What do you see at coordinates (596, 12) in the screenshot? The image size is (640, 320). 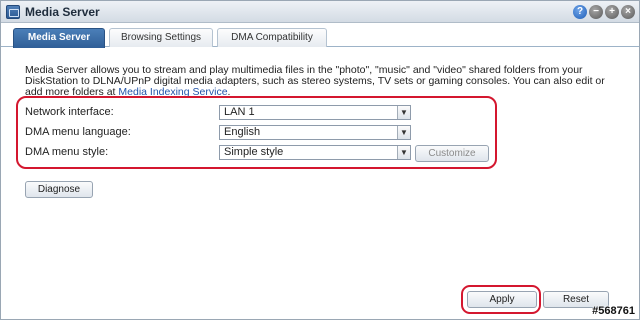 I see `minimize-icon: −` at bounding box center [596, 12].